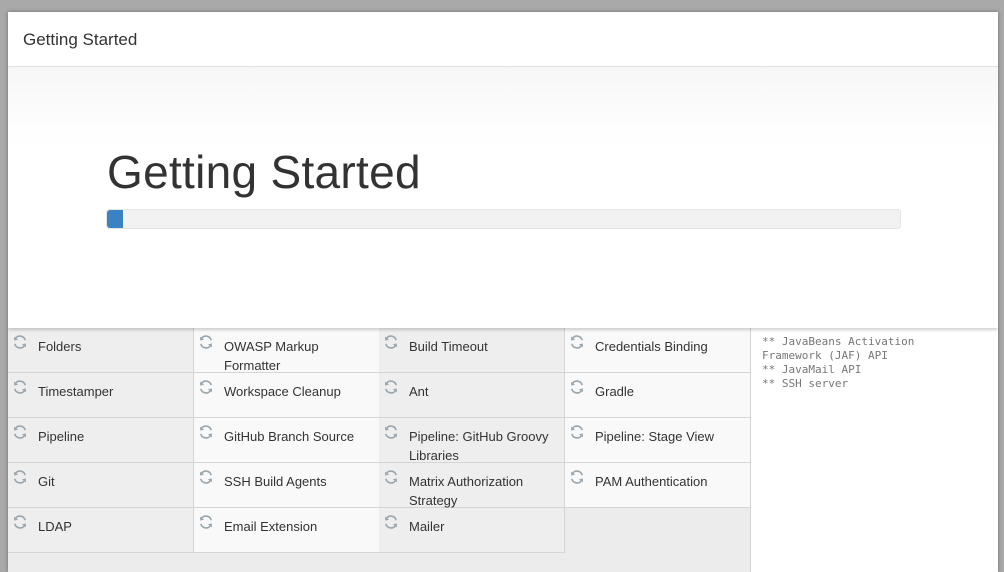  I want to click on plugin-label: SSH Build Agents, so click(275, 481).